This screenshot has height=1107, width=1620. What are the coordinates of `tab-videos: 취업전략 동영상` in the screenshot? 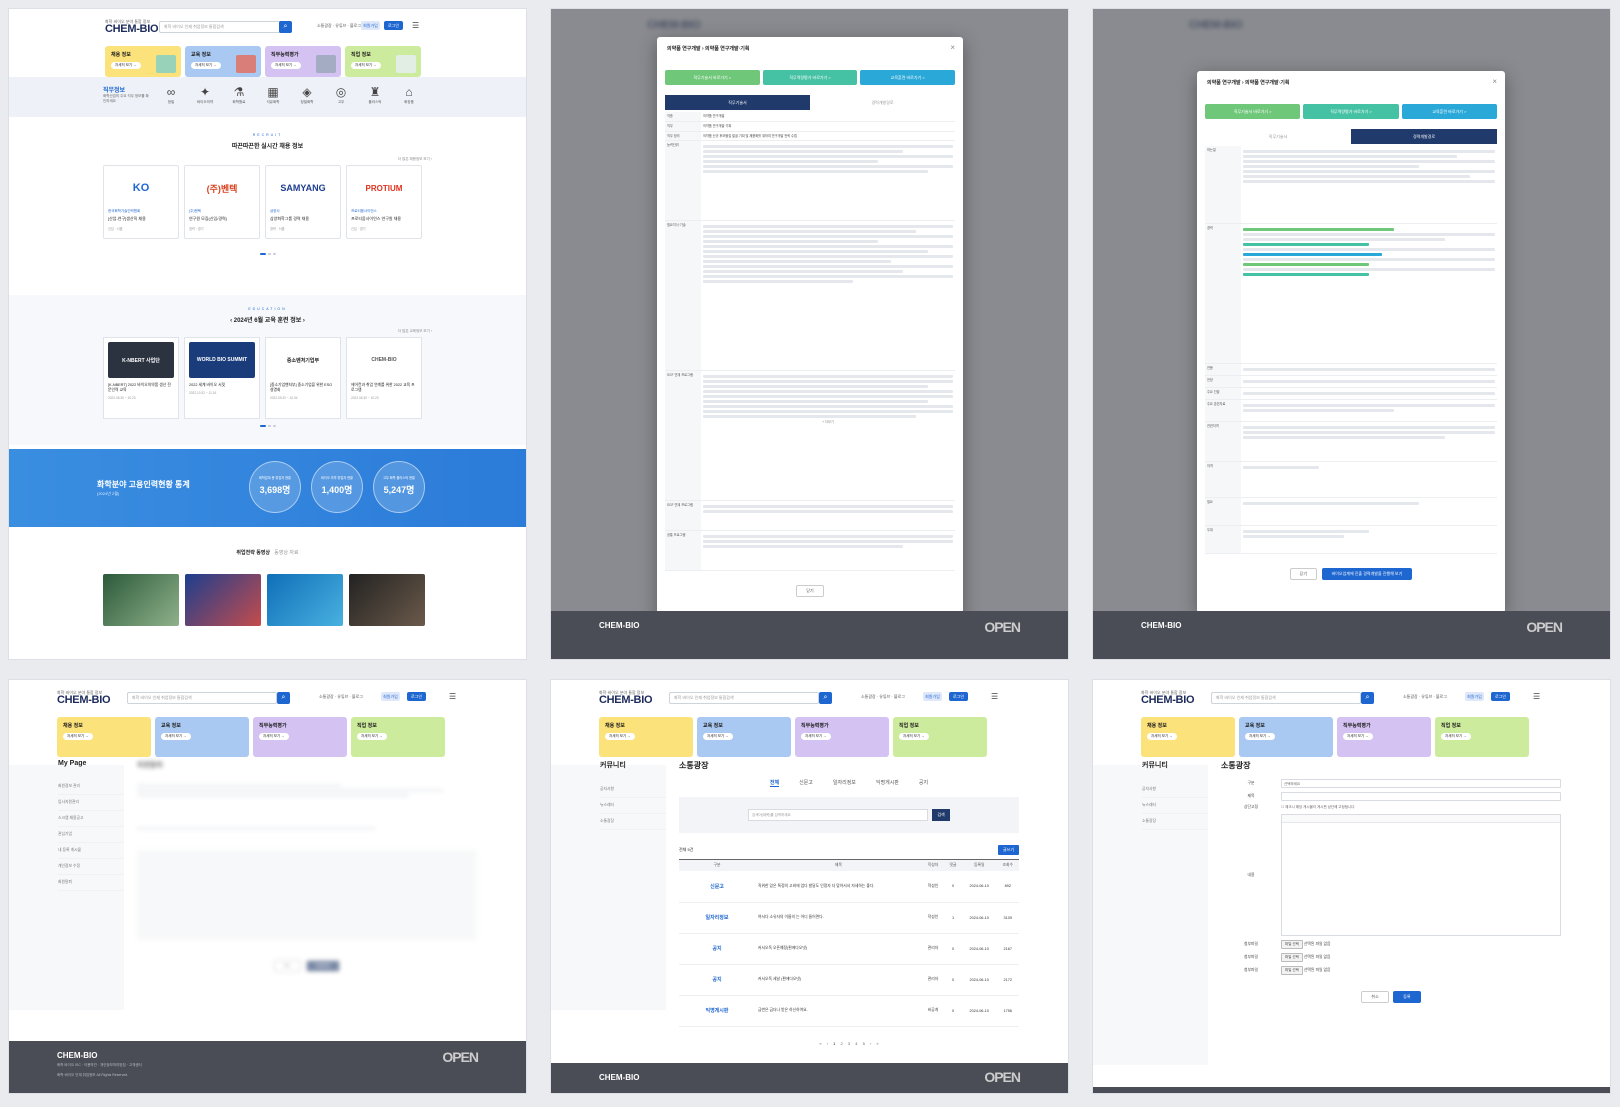 It's located at (253, 553).